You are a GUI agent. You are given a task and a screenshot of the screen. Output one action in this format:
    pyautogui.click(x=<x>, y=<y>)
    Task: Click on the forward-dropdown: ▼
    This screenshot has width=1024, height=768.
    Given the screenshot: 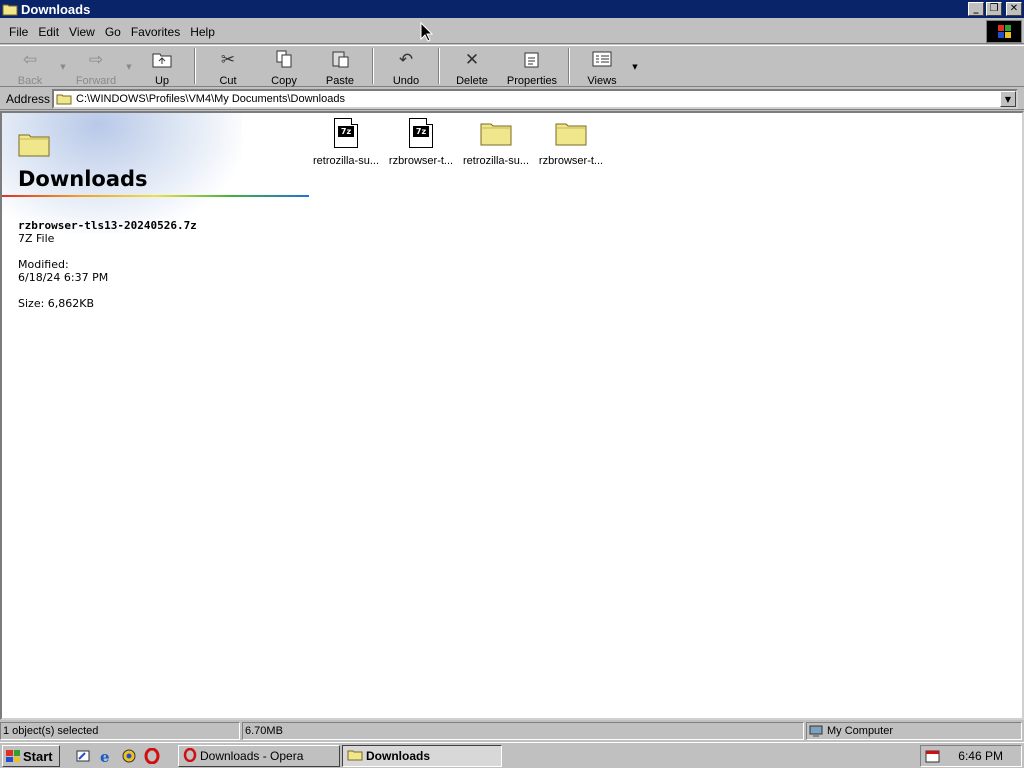 What is the action you would take?
    pyautogui.click(x=129, y=66)
    